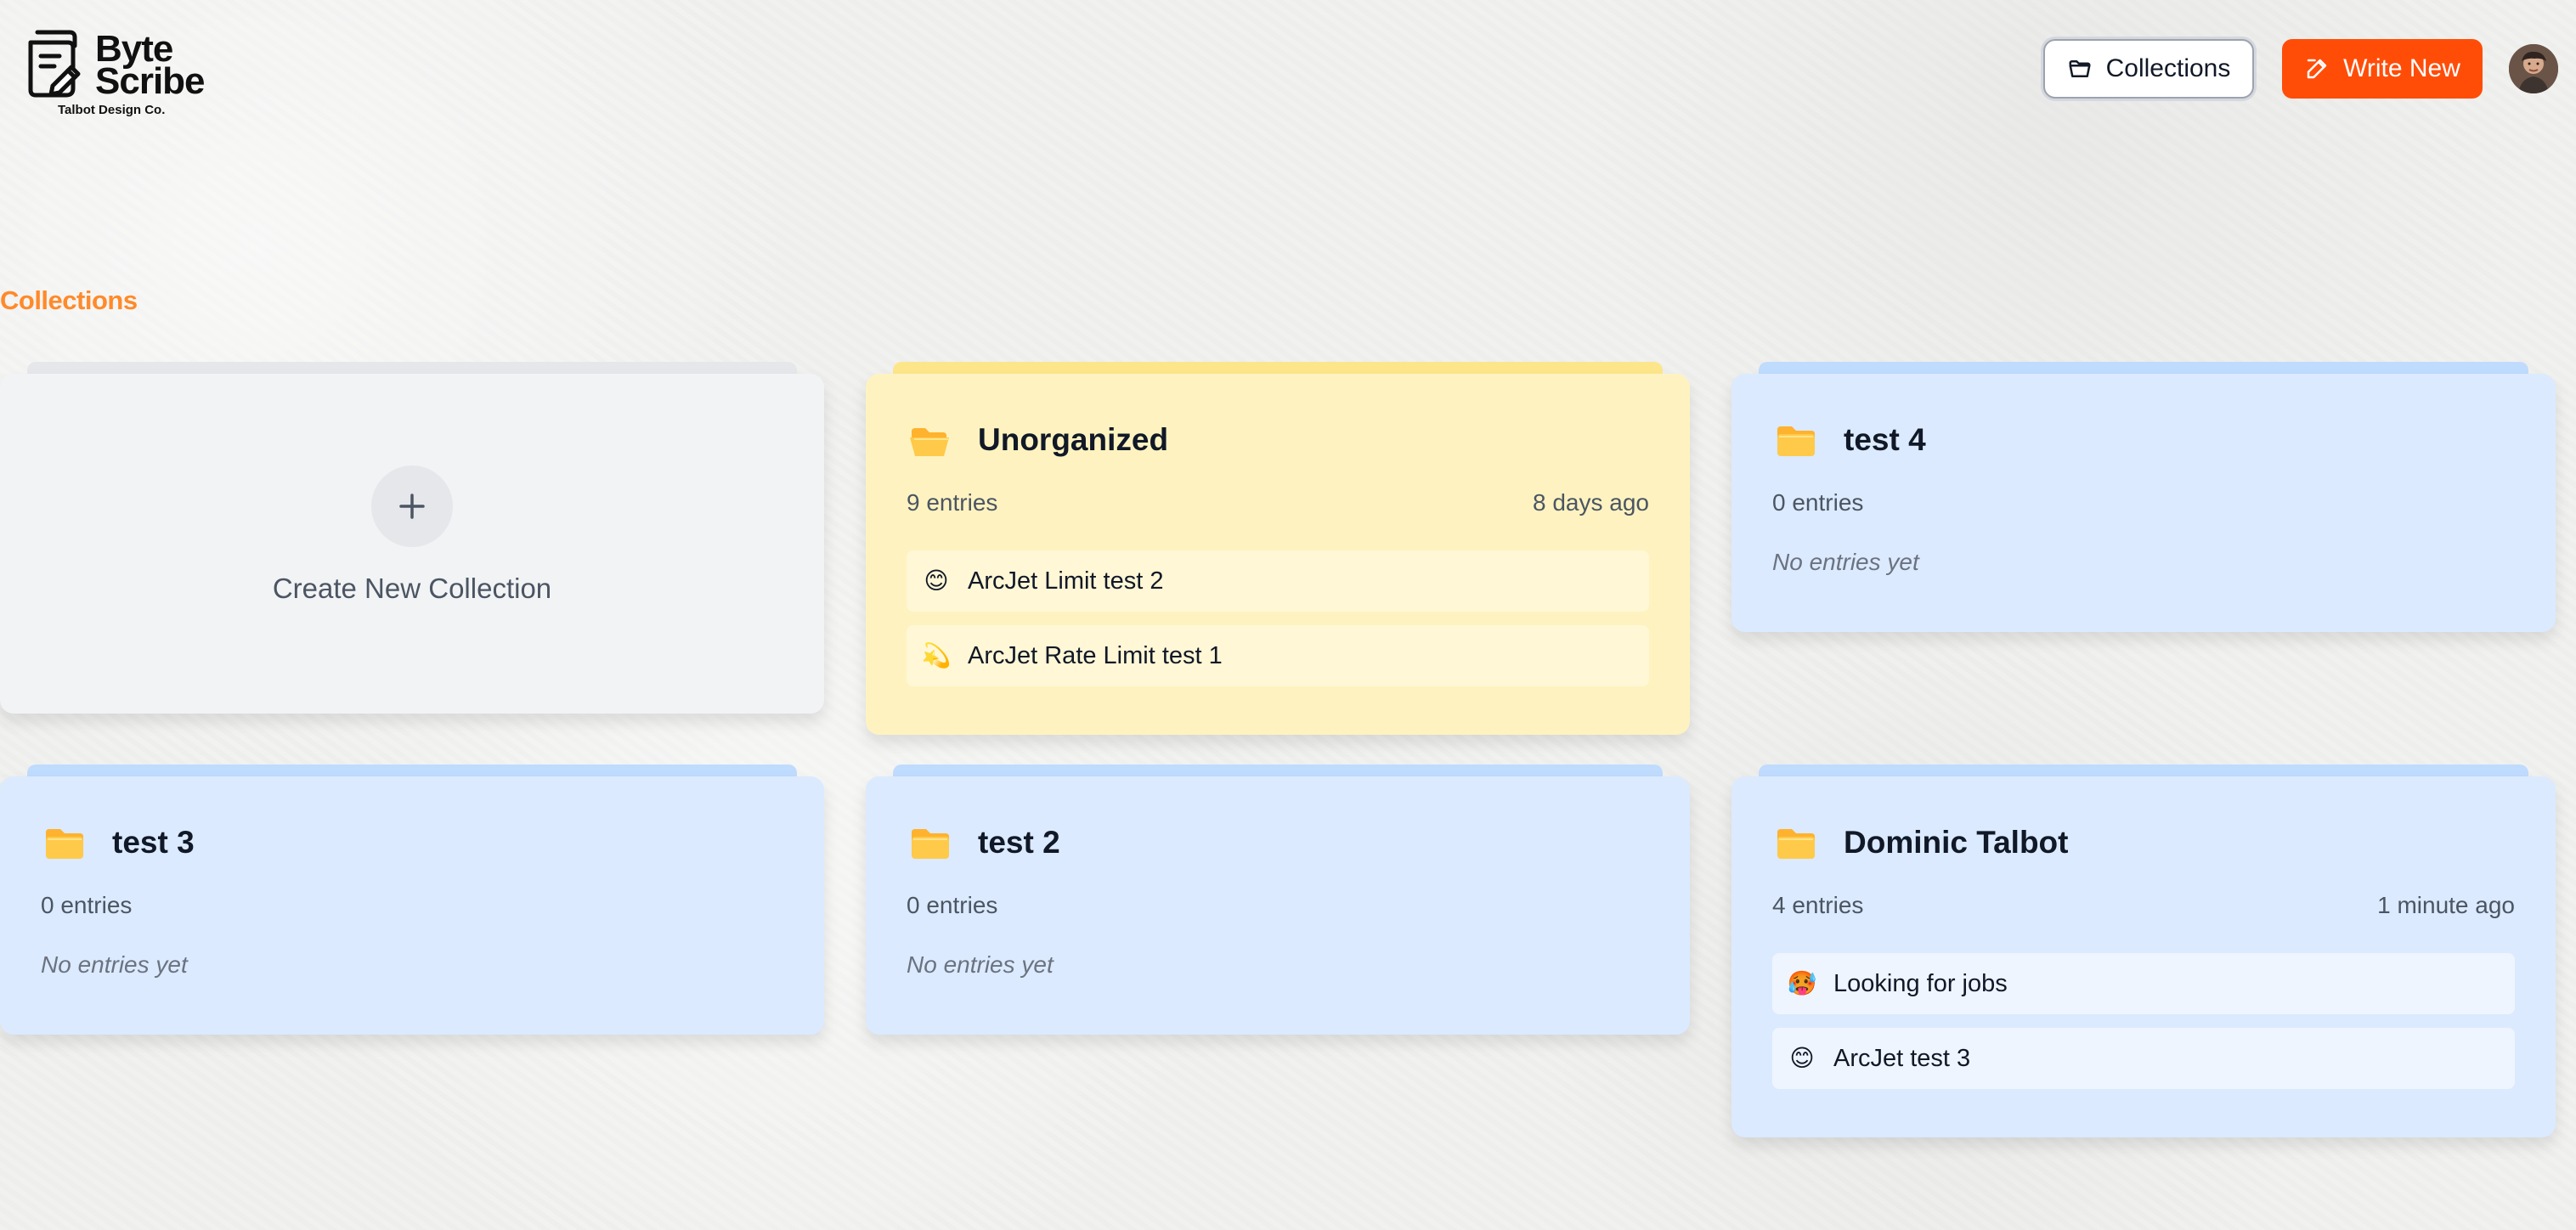  I want to click on collection-meta: 9 entries 8 days ago, so click(1278, 503).